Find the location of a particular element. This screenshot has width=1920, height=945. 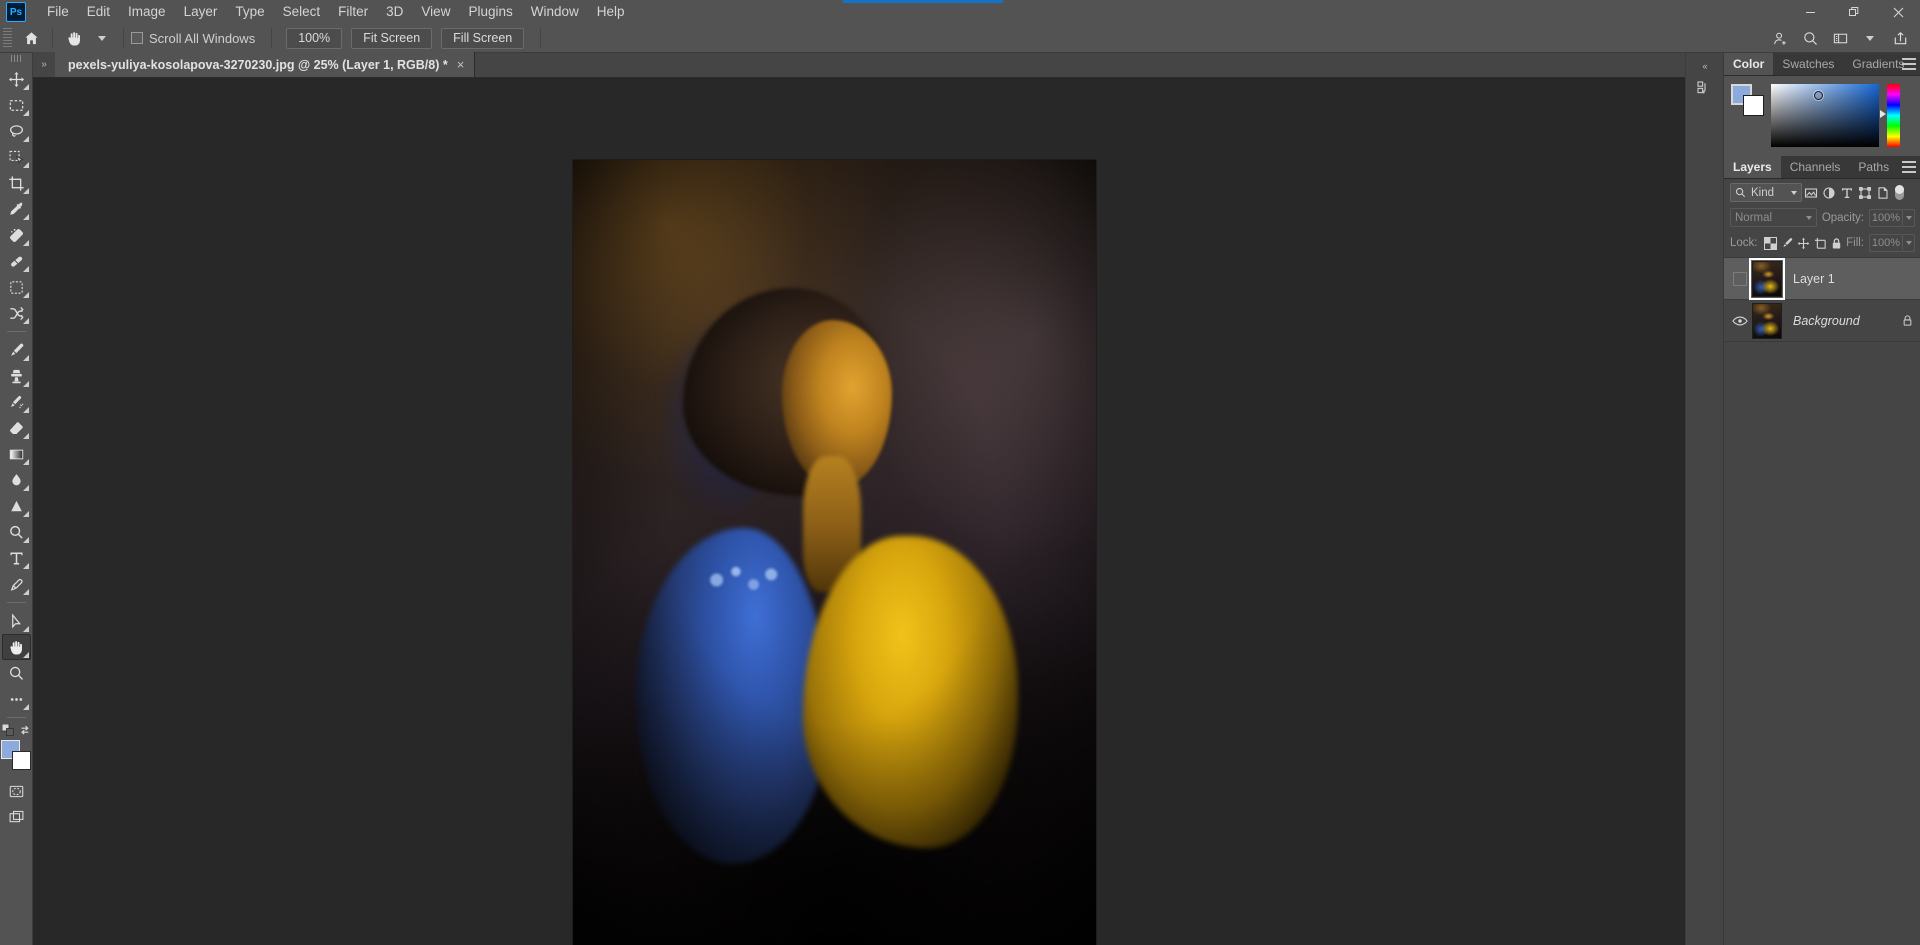

layer-hidden-checkbox is located at coordinates (1739, 278).